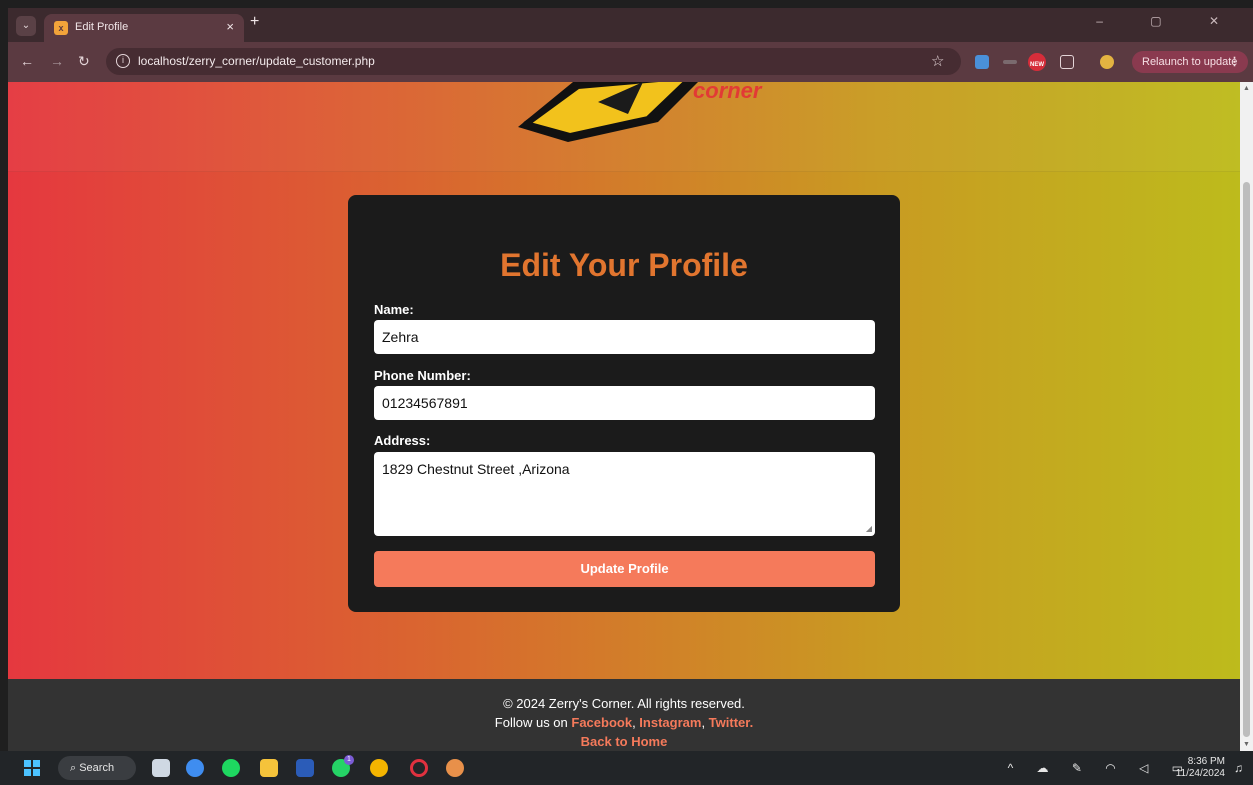 The width and height of the screenshot is (1253, 785). Describe the element at coordinates (123, 61) in the screenshot. I see `site-info-icon: i` at that location.